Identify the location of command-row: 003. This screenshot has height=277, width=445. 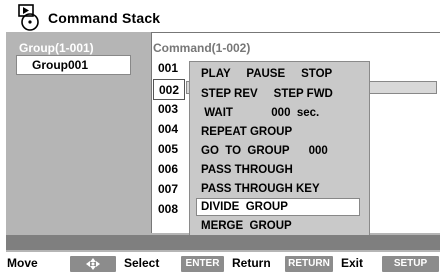
(169, 109).